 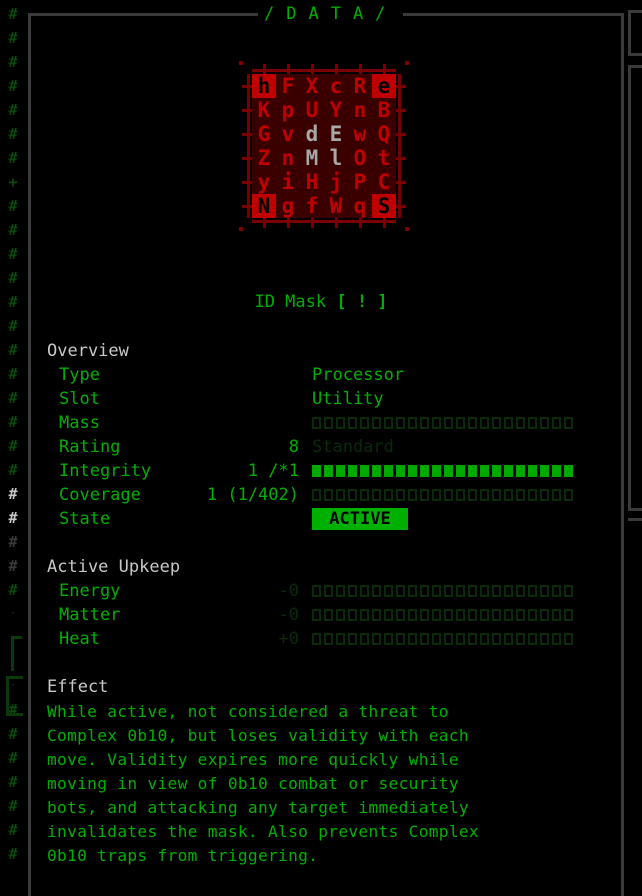 What do you see at coordinates (360, 519) in the screenshot?
I see `state-toggle-button: ACTIVE` at bounding box center [360, 519].